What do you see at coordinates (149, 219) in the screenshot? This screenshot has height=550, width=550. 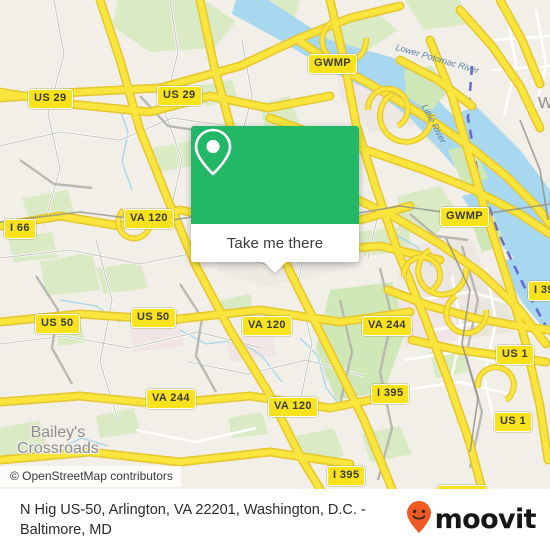 I see `road-shield-va-120-north: VA 120` at bounding box center [149, 219].